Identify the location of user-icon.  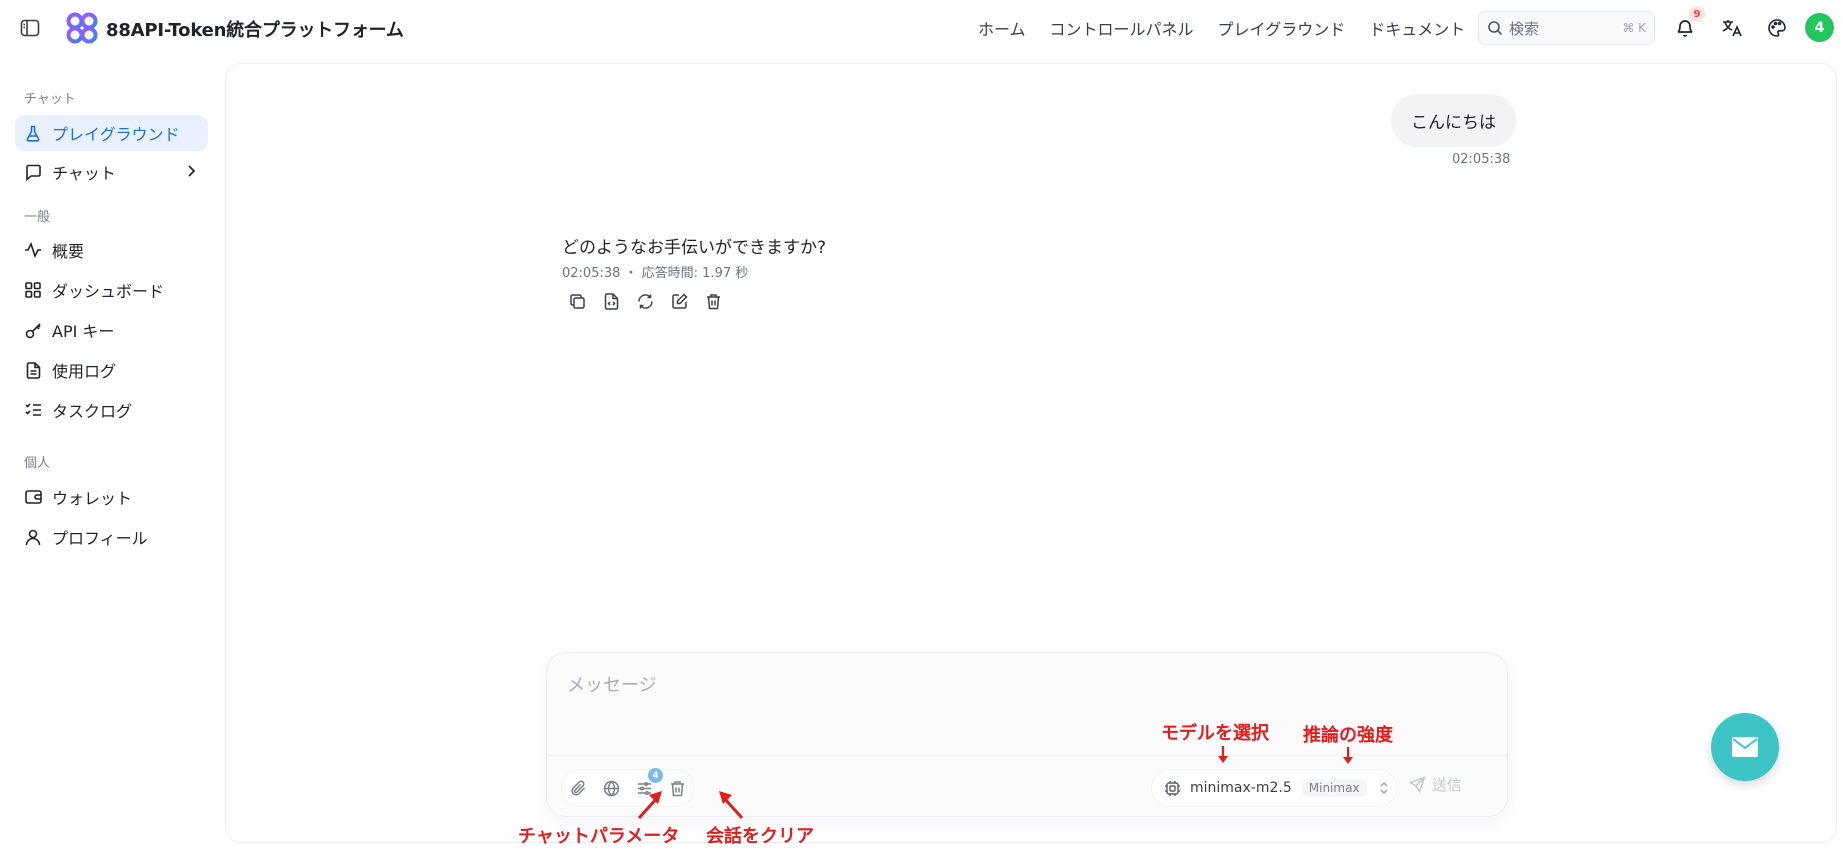
(33, 537).